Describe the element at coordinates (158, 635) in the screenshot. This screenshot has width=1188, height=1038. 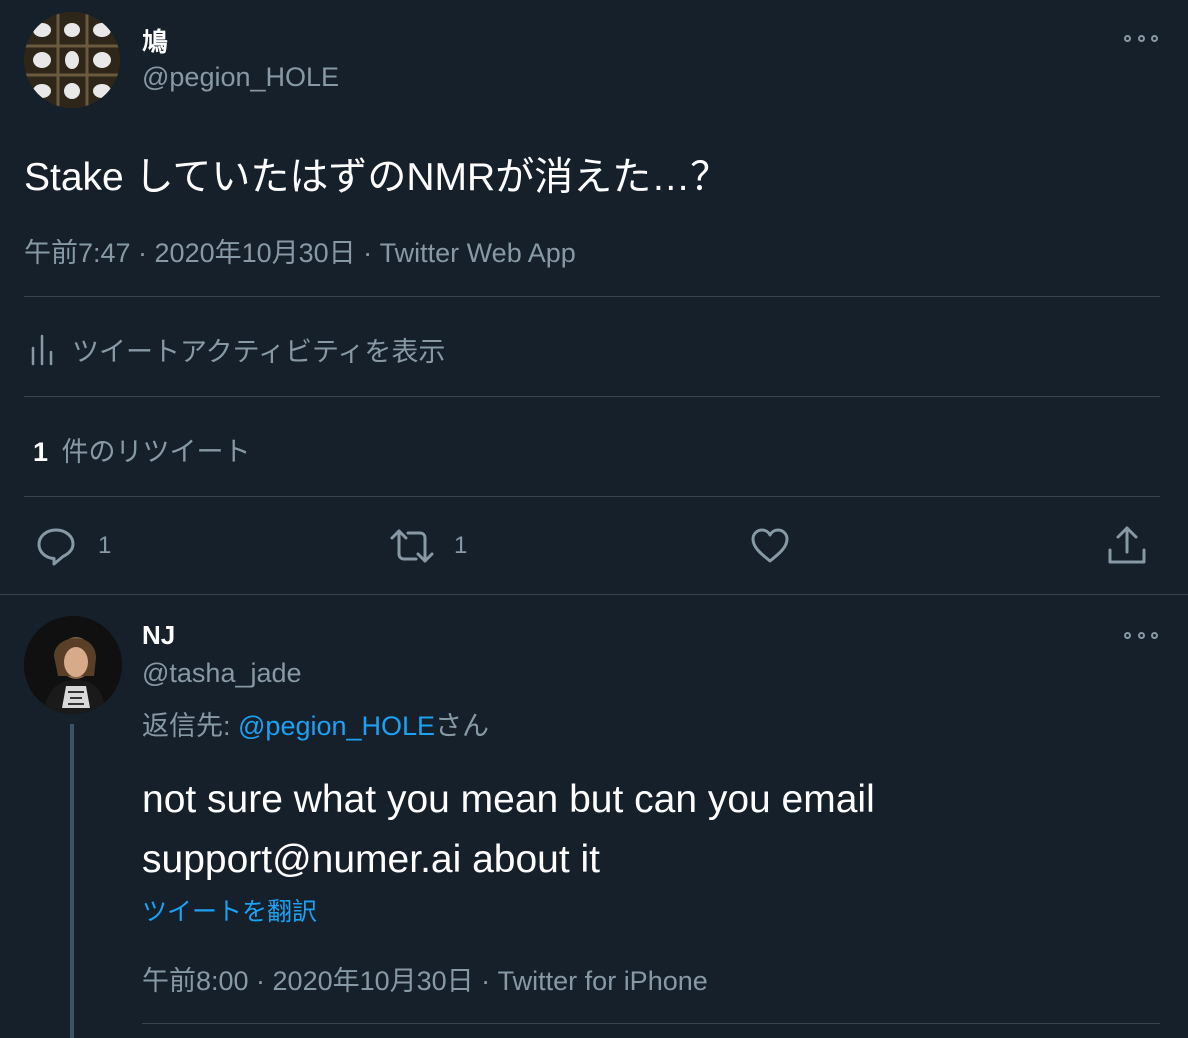
I see `reply-display-name: NJ` at that location.